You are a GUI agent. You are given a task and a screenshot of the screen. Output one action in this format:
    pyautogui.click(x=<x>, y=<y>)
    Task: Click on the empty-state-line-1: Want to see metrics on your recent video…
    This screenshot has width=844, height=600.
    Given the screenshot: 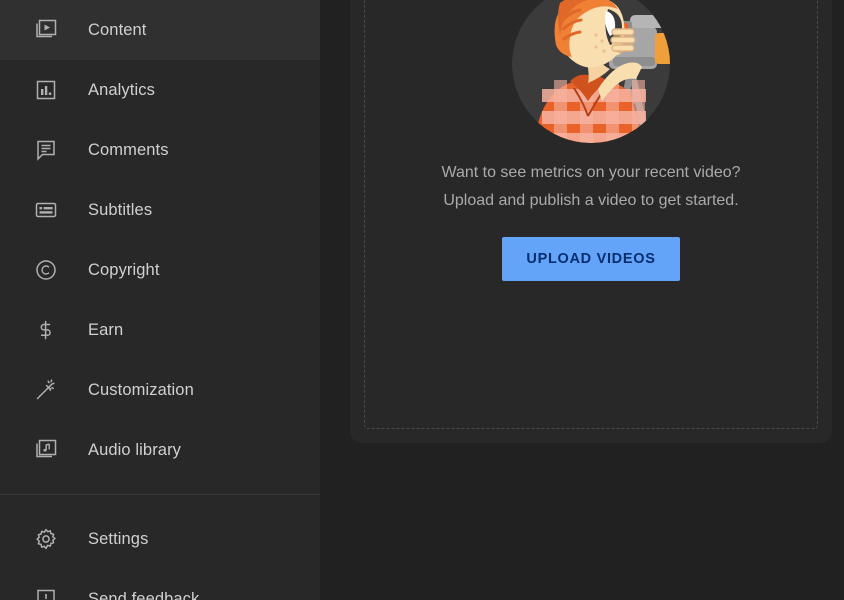 What is the action you would take?
    pyautogui.click(x=591, y=172)
    